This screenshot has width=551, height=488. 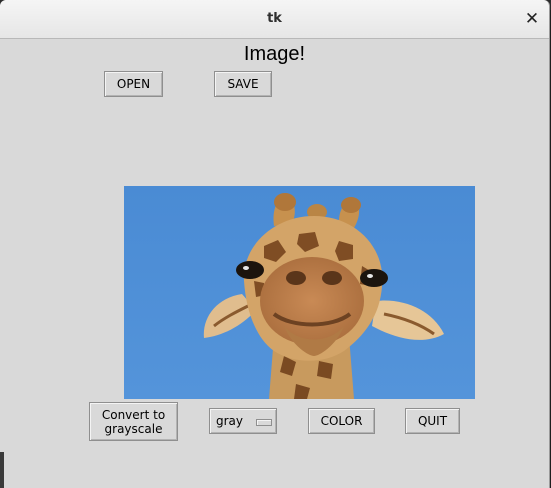 I want to click on option-menu-indicator-icon, so click(x=264, y=422).